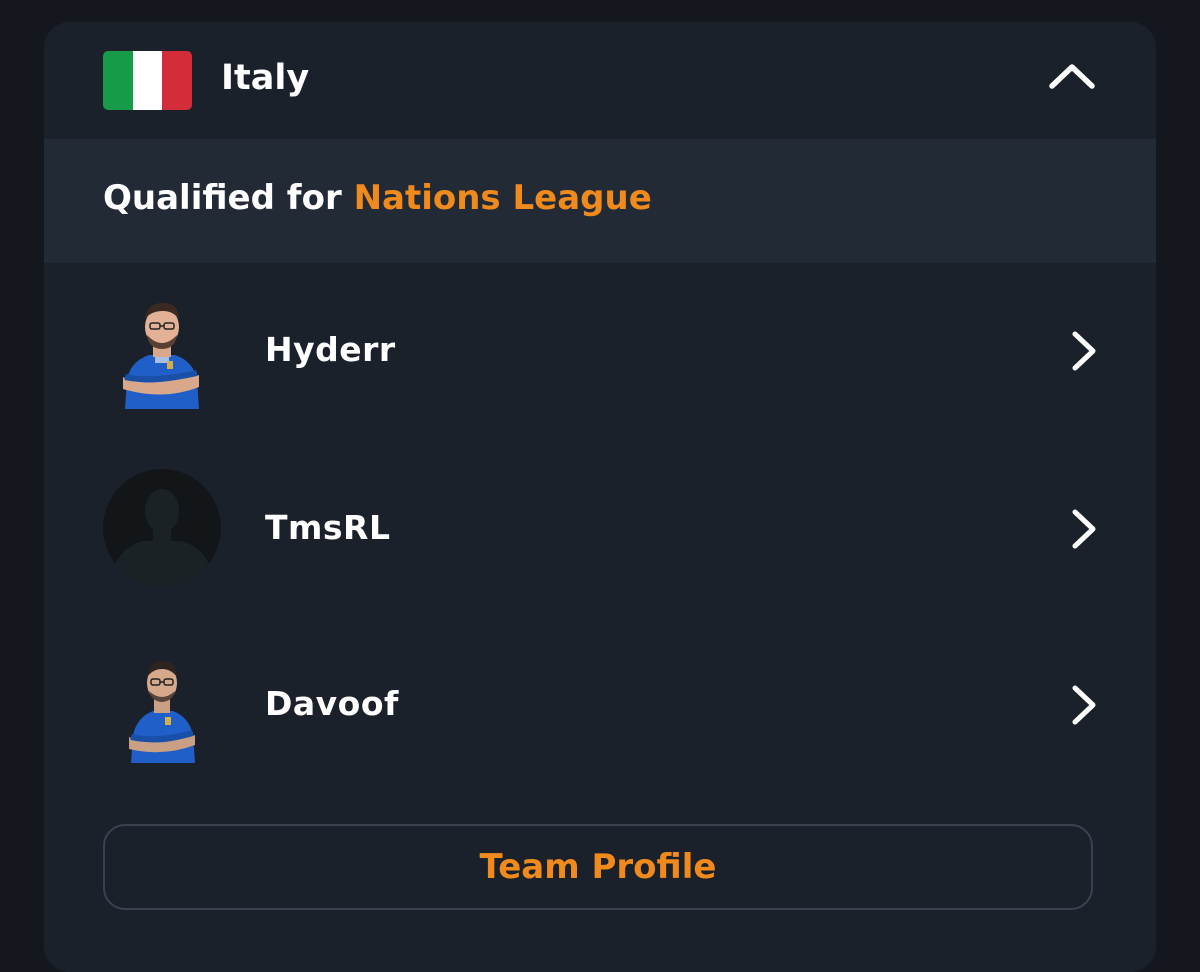 The width and height of the screenshot is (1200, 972). What do you see at coordinates (147, 80) in the screenshot?
I see `italy-flag-icon` at bounding box center [147, 80].